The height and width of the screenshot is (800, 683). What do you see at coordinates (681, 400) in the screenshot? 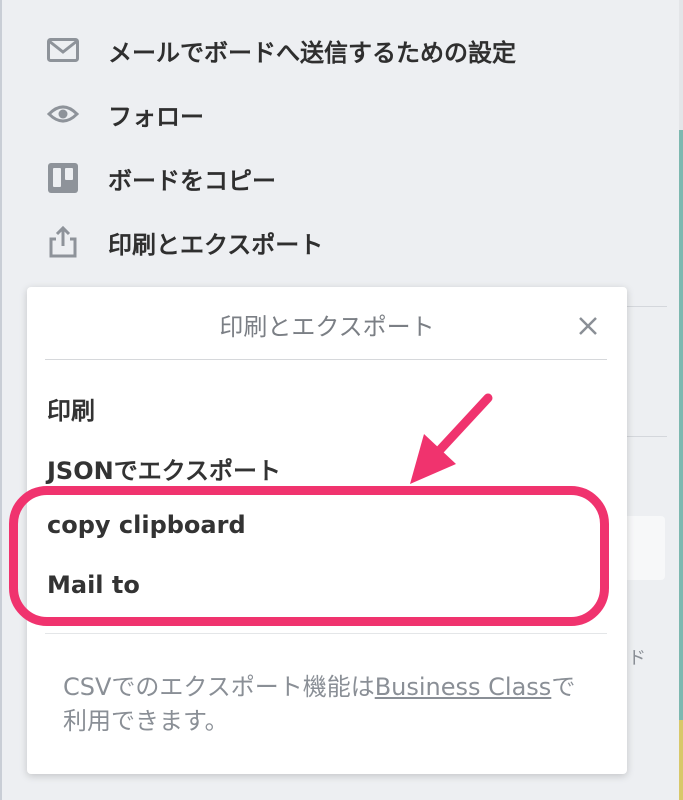
I see `board-background-strip` at bounding box center [681, 400].